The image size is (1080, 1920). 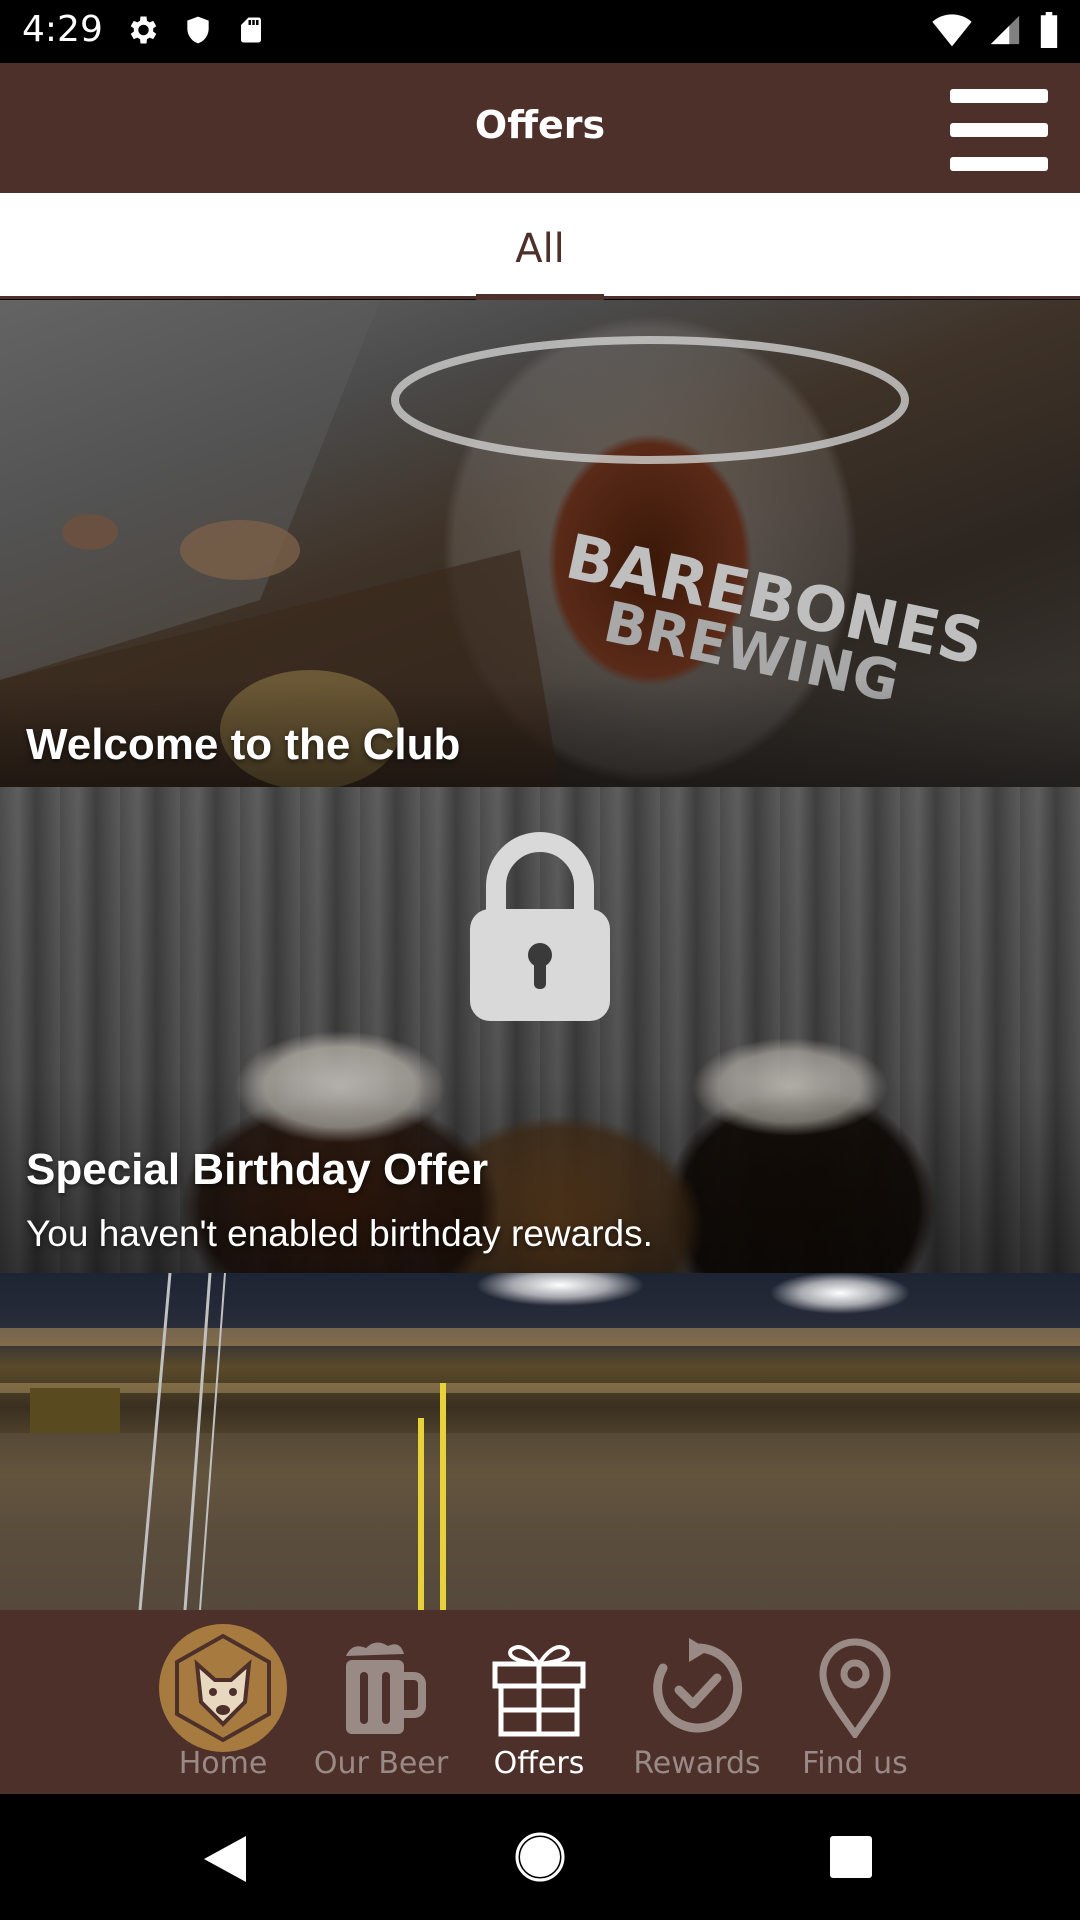 I want to click on status-icons-left, so click(x=195, y=30).